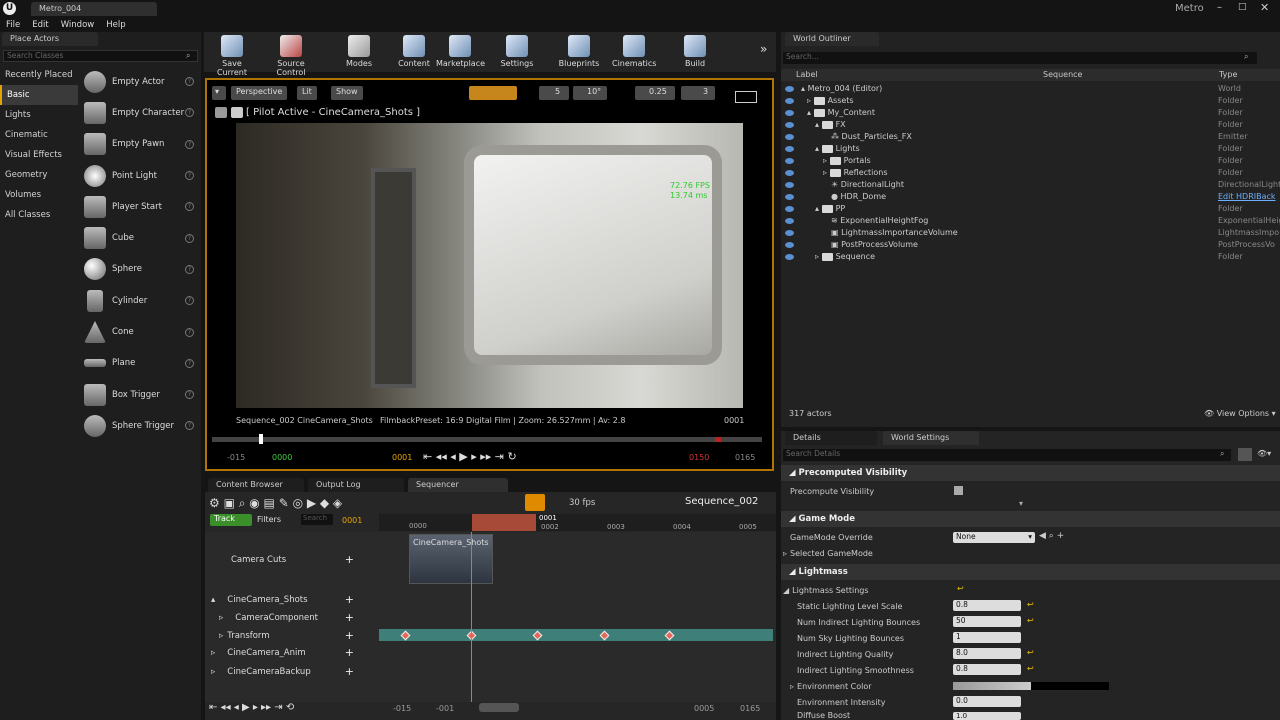 The height and width of the screenshot is (720, 1280). Describe the element at coordinates (291, 617) in the screenshot. I see `track-camera-component: ▹ CameraComponent +` at that location.